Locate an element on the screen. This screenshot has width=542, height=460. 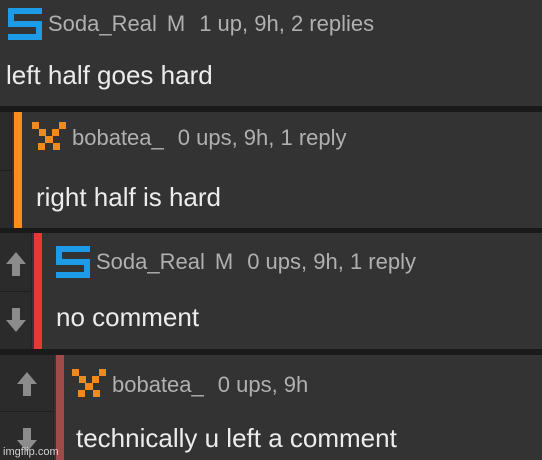
comment-header: Soda_Real M 1 up, 9h, 2 replies is located at coordinates (191, 24).